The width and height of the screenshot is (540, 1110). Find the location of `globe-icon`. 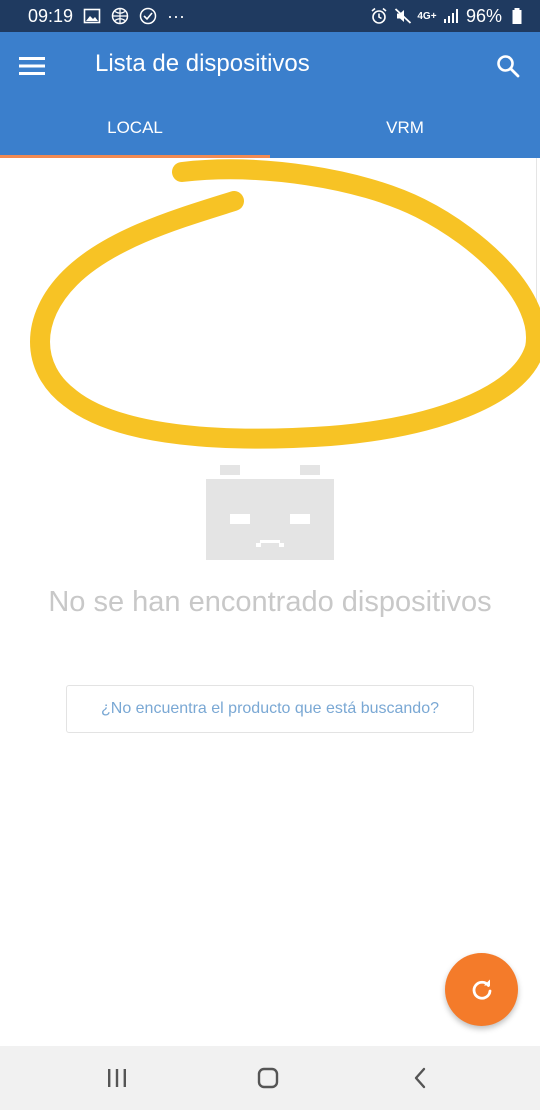

globe-icon is located at coordinates (120, 16).